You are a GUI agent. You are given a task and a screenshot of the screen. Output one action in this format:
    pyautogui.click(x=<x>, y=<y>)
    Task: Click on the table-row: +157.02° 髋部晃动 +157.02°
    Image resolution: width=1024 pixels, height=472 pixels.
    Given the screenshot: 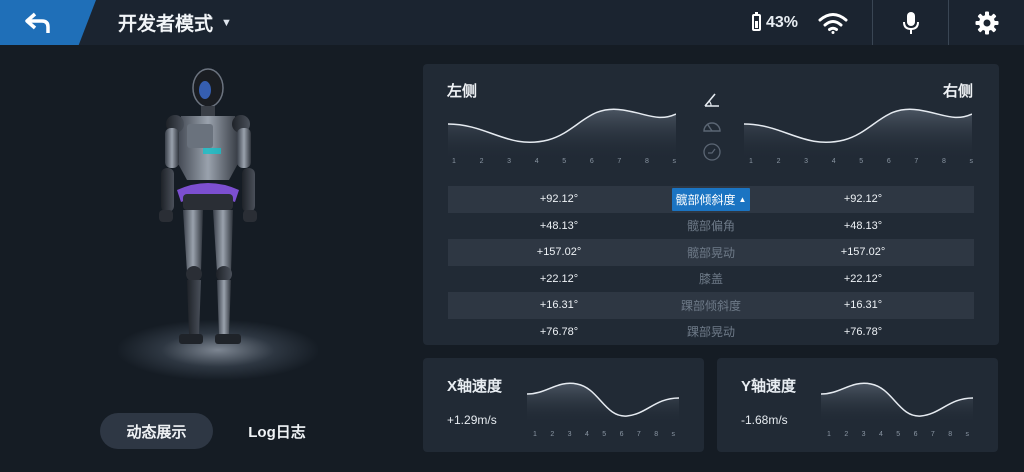 What is the action you would take?
    pyautogui.click(x=711, y=252)
    